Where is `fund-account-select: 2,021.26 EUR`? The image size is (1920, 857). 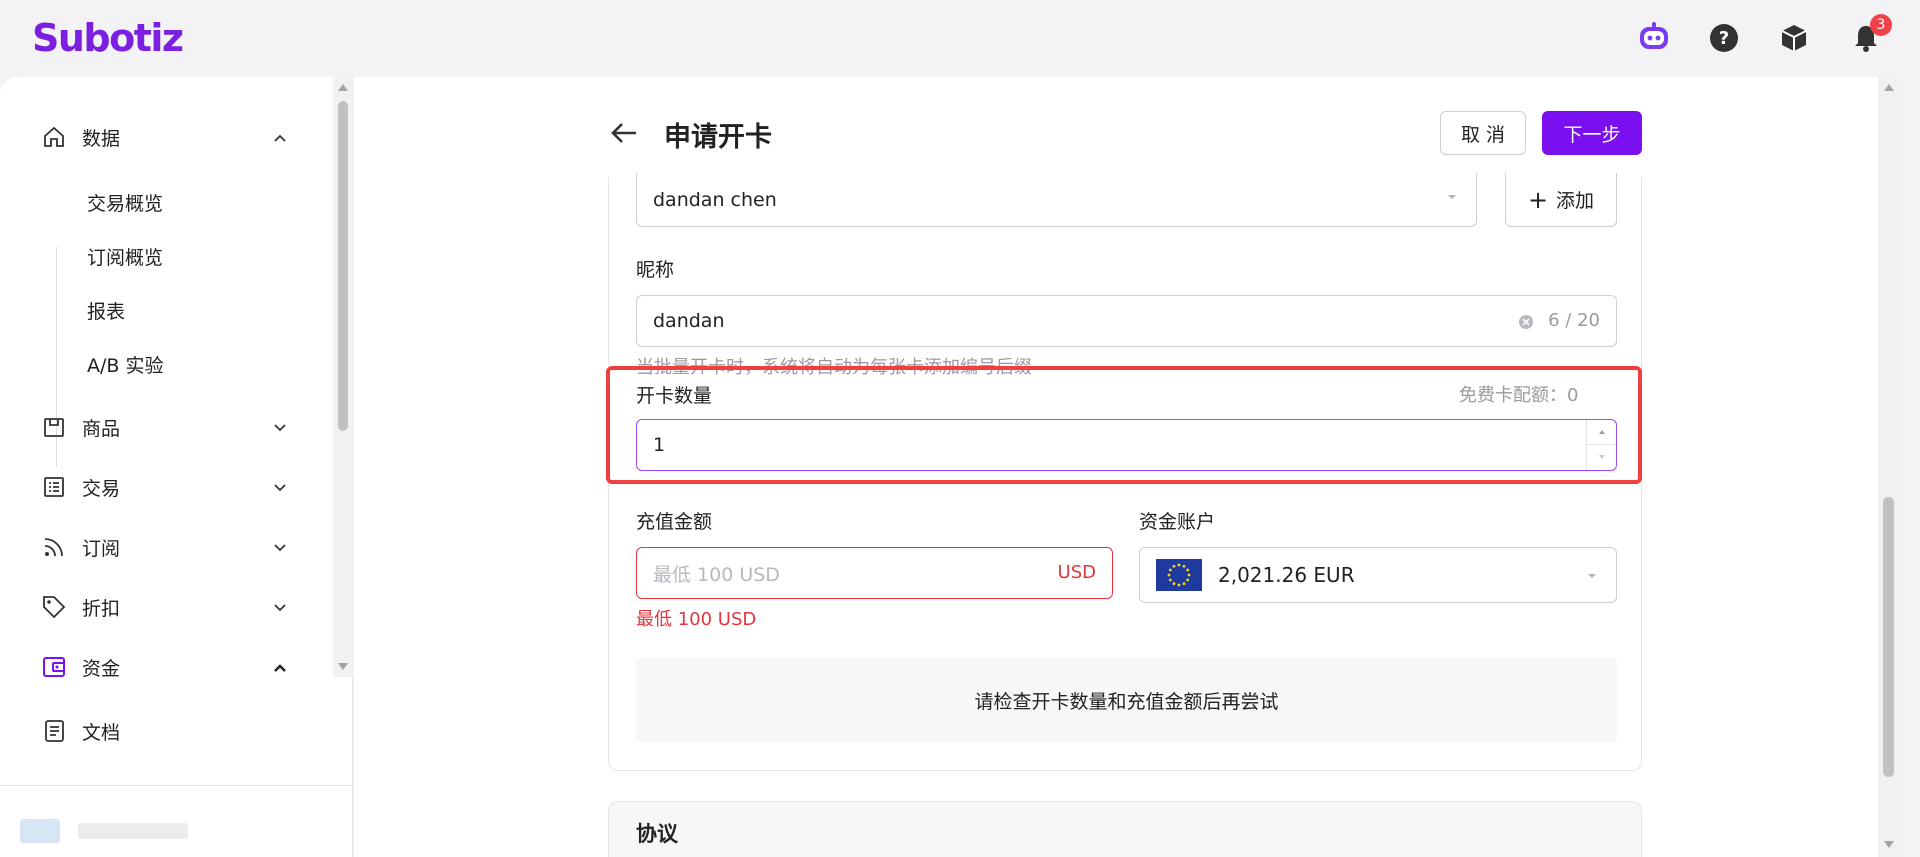 fund-account-select: 2,021.26 EUR is located at coordinates (1378, 575).